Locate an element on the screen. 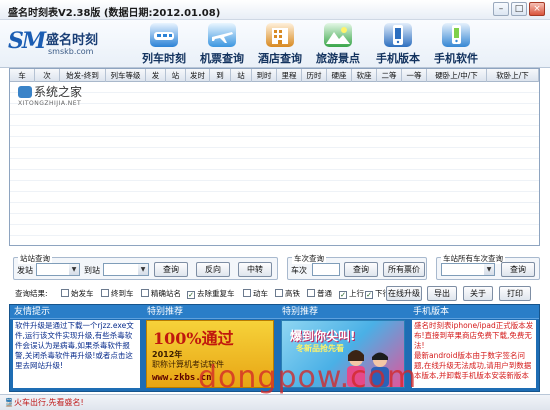 Image resolution: width=550 pixels, height=410 pixels. toolbar-mobile-version: 手机版本 is located at coordinates (398, 45).